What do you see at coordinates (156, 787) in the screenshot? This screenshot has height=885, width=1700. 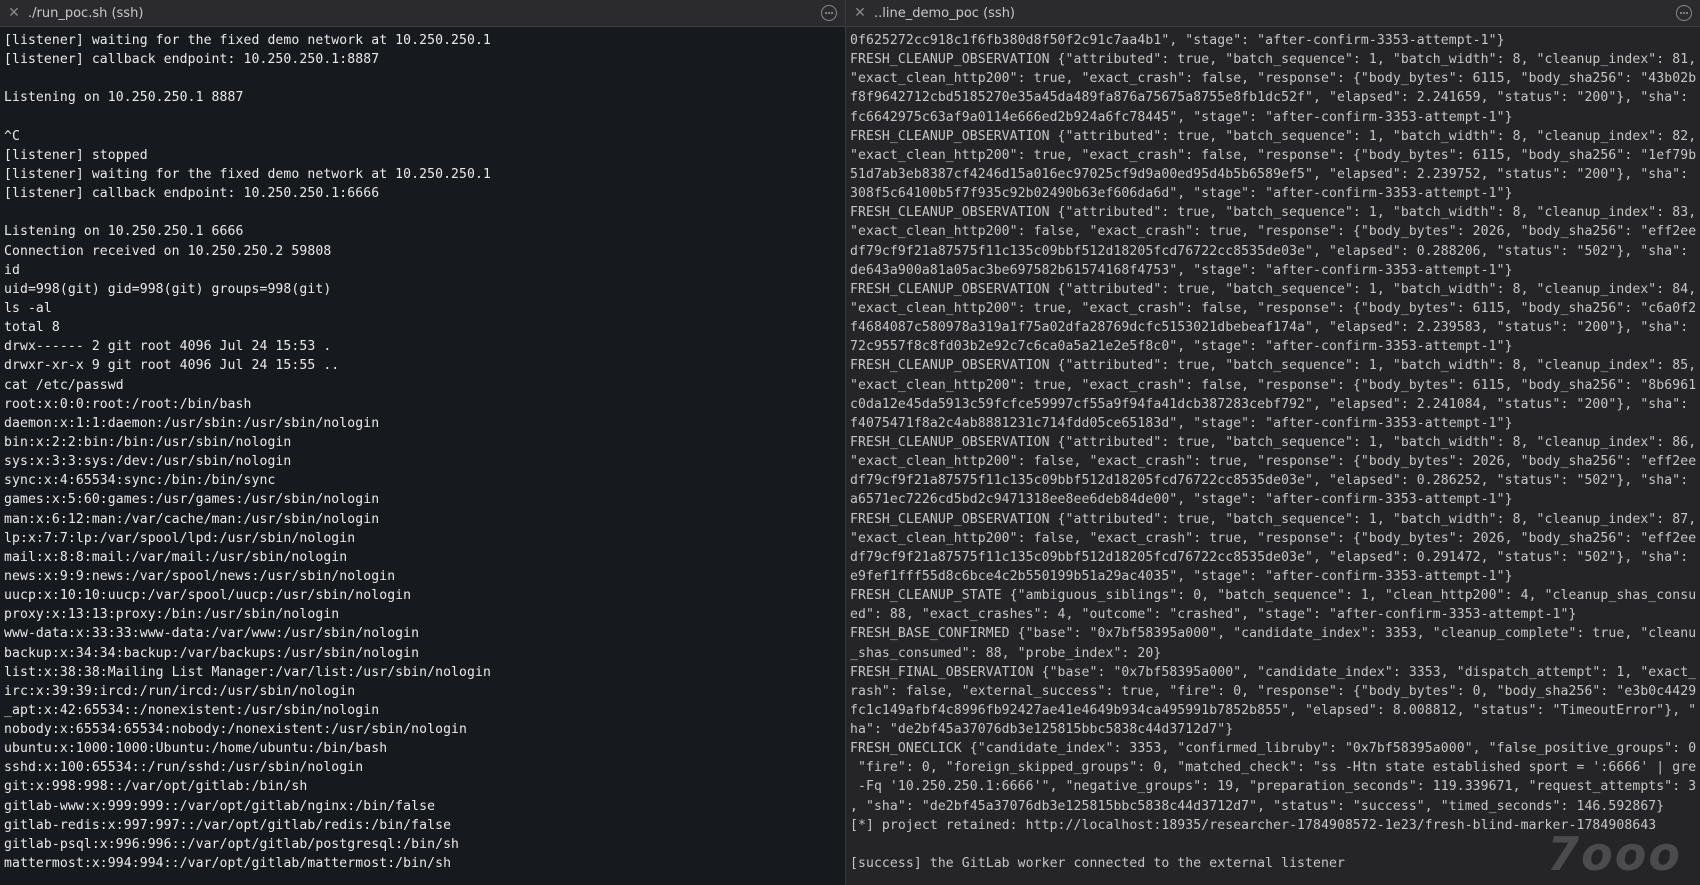 I see `terminal-line: git:x:998:998::/var/opt/gitlab:/bin/sh` at bounding box center [156, 787].